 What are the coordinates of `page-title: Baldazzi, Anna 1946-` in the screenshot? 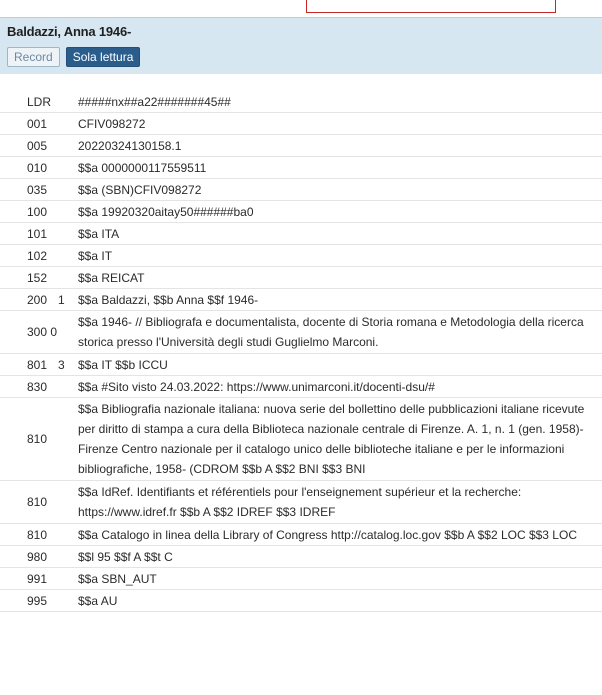 It's located at (69, 31).